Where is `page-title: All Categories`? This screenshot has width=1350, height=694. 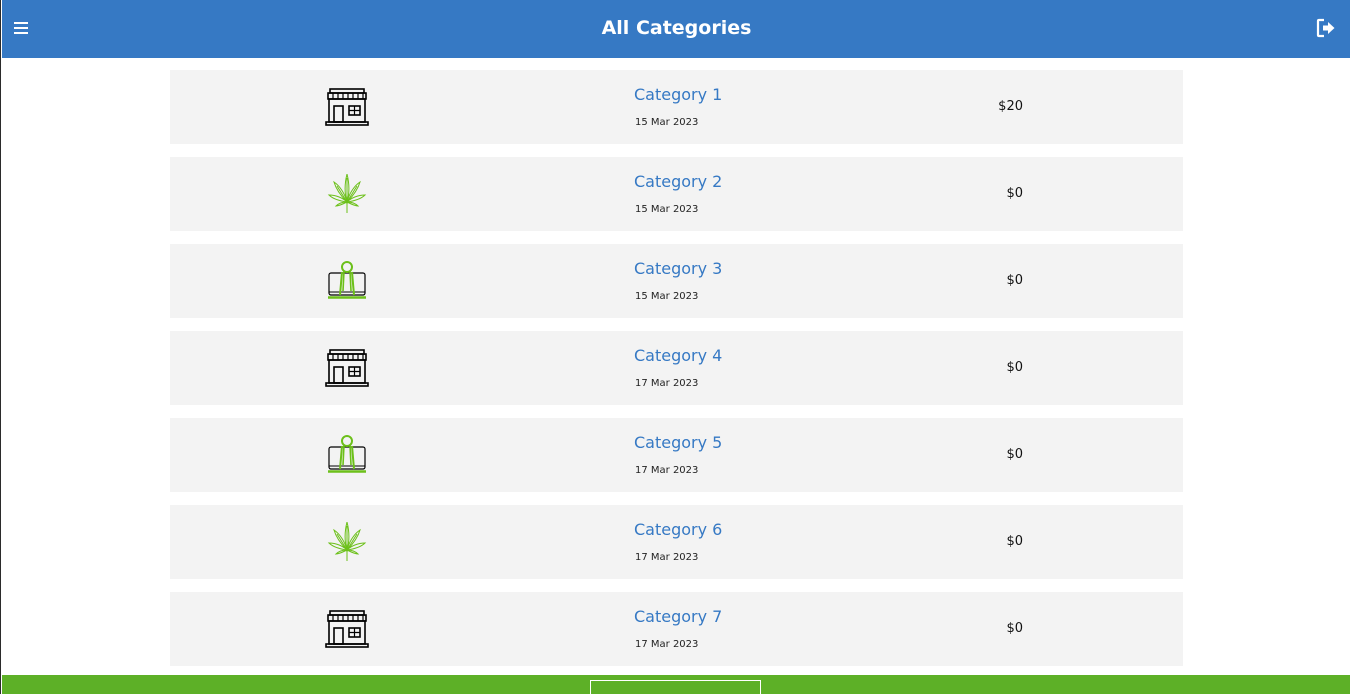
page-title: All Categories is located at coordinates (676, 28).